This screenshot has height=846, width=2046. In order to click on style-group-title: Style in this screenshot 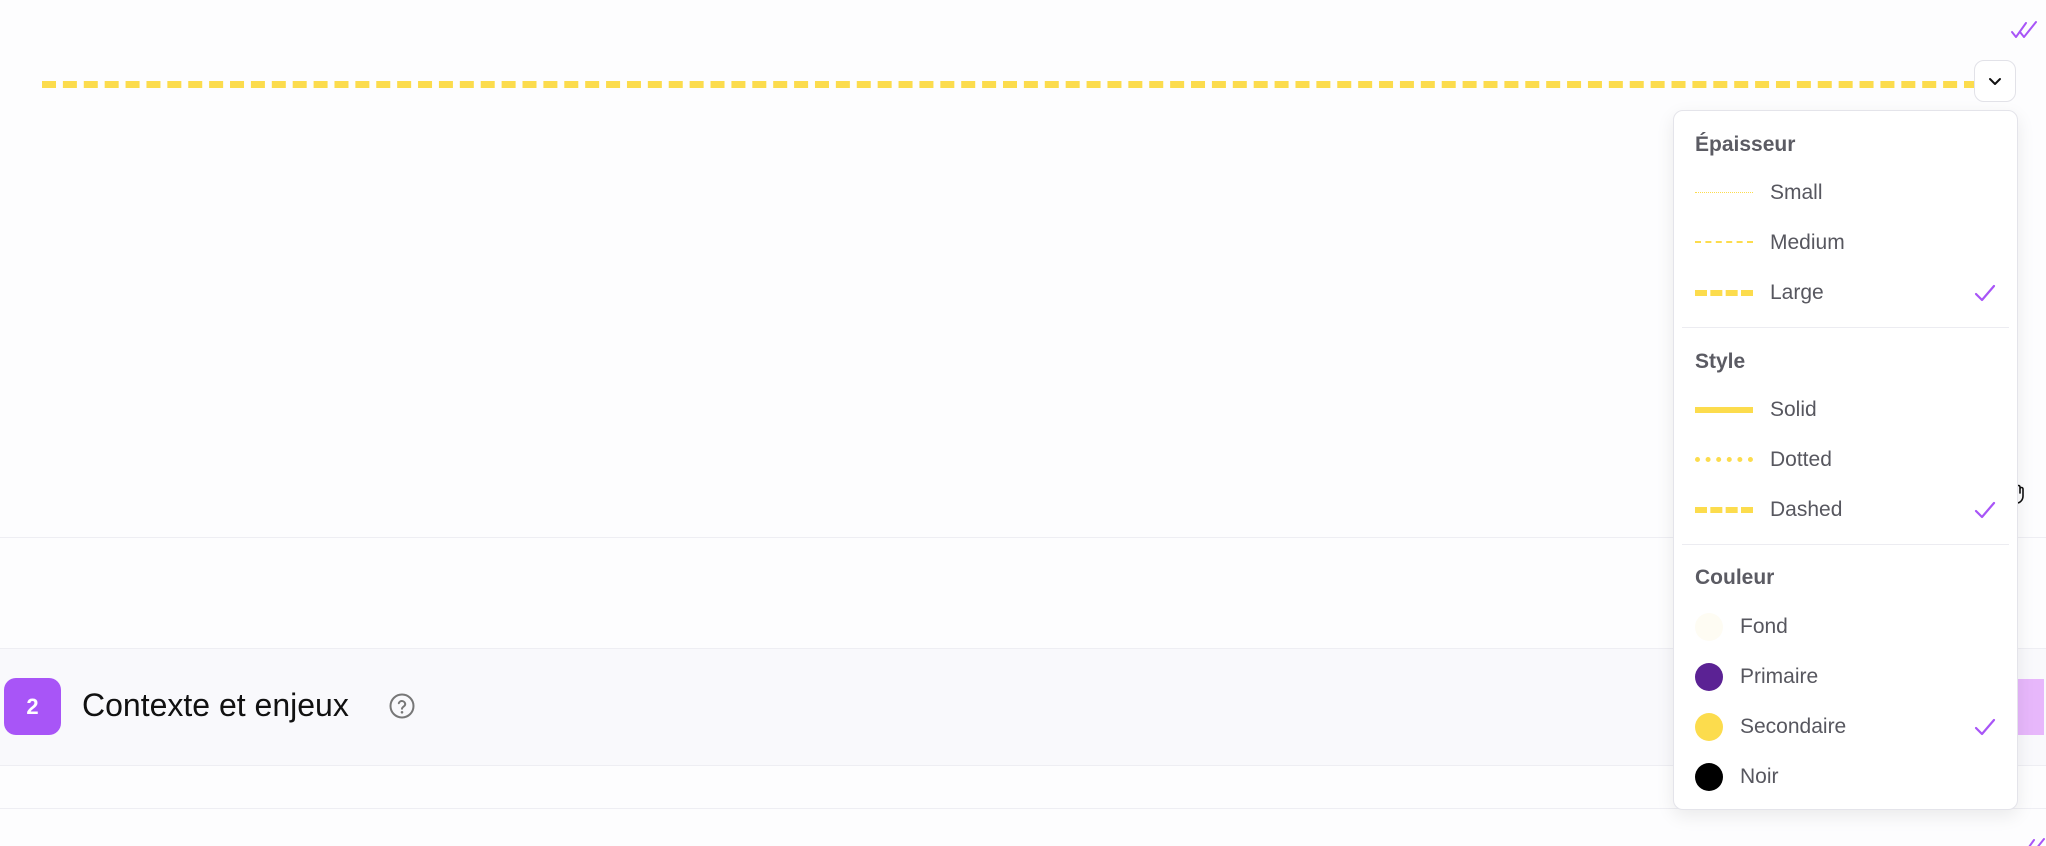, I will do `click(1720, 361)`.